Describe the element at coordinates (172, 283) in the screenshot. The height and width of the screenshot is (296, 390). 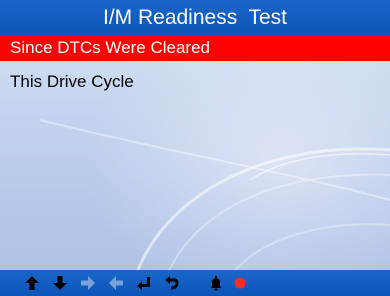
I see `back-icon` at that location.